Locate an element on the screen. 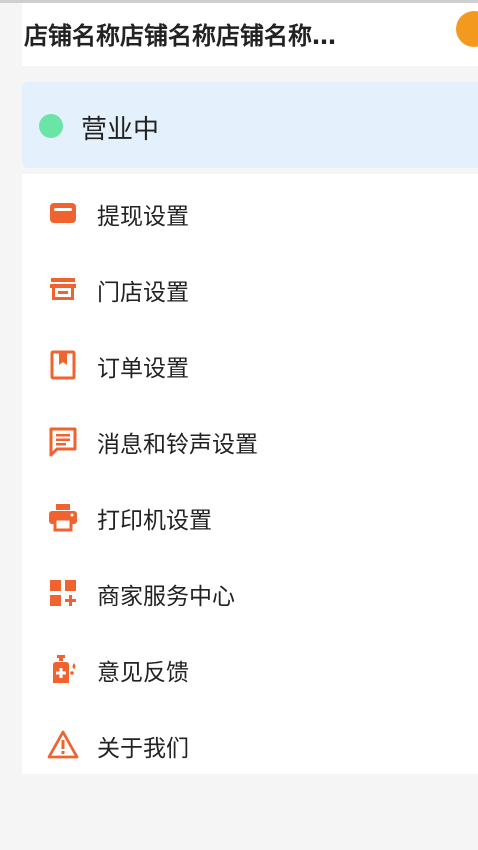 Image resolution: width=478 pixels, height=850 pixels. wallet-icon is located at coordinates (63, 213).